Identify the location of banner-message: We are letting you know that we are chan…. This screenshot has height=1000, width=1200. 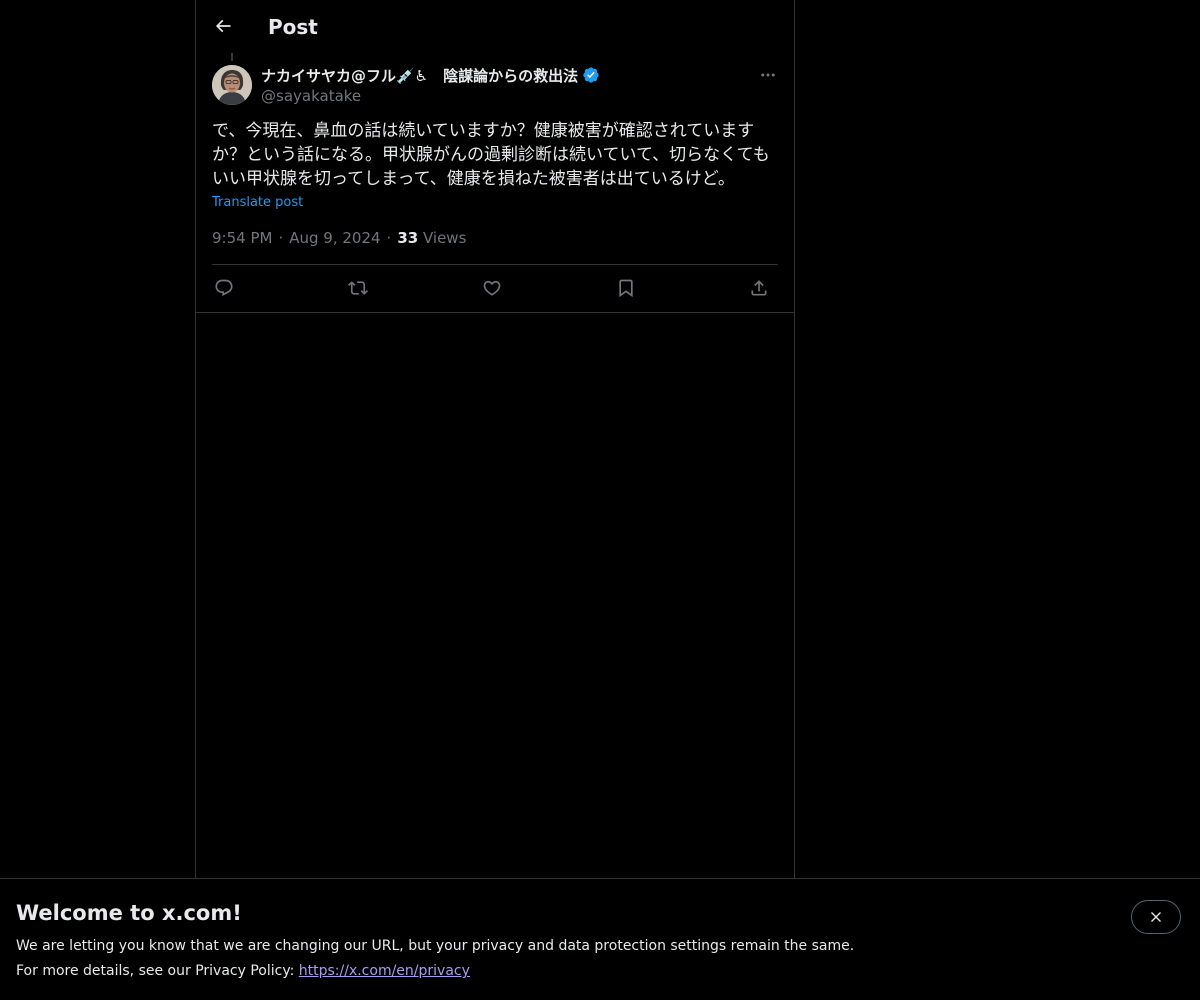
(435, 946).